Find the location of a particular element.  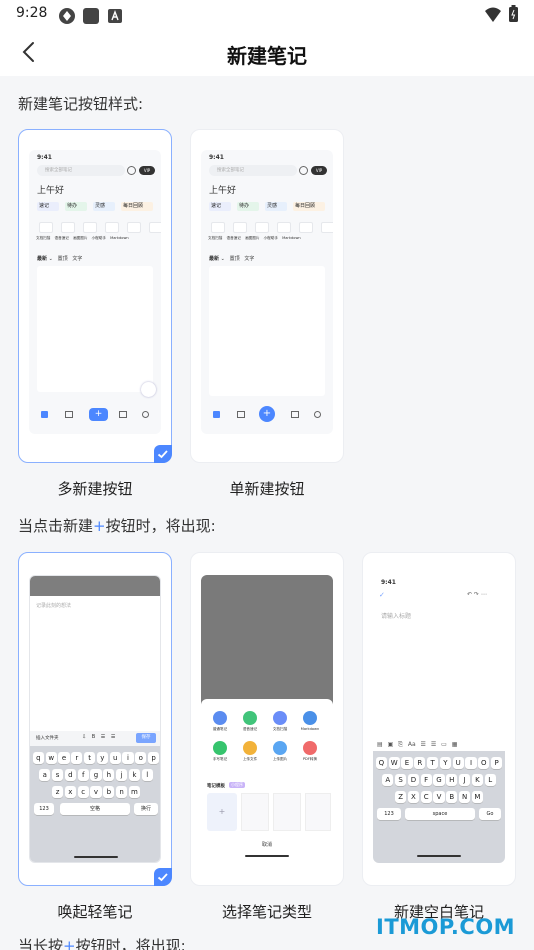

key: i is located at coordinates (128, 758).